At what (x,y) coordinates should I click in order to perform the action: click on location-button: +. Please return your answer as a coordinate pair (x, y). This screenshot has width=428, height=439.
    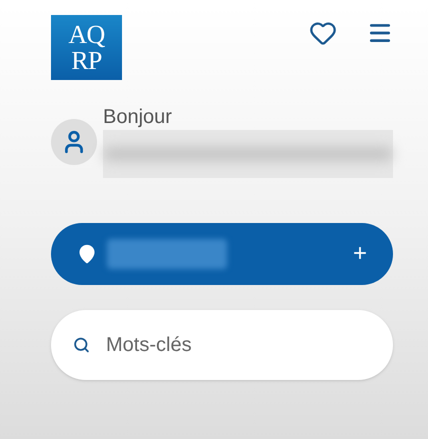
    Looking at the image, I should click on (222, 254).